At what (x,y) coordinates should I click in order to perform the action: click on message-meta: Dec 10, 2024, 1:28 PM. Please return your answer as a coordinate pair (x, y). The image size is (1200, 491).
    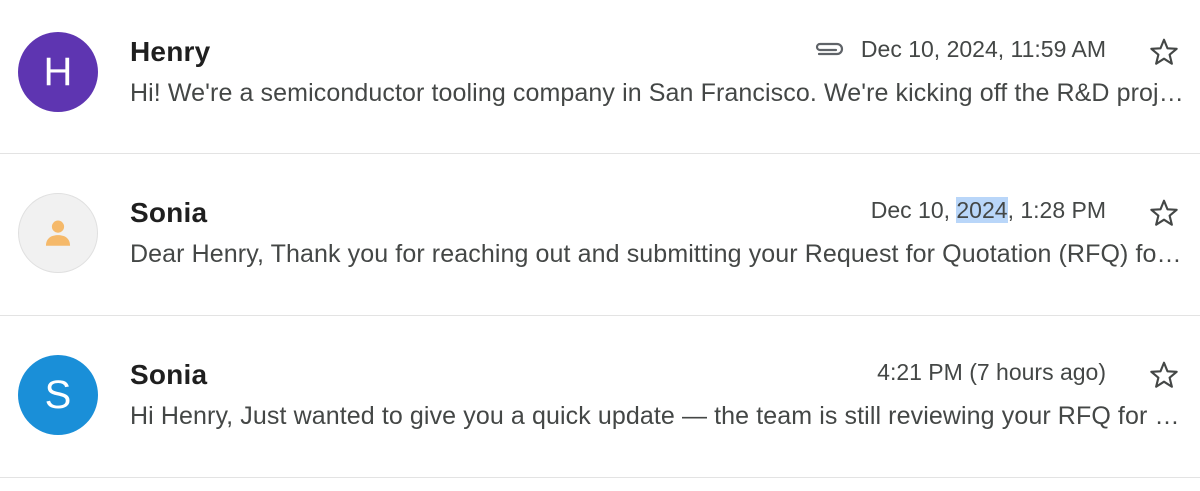
    Looking at the image, I should click on (988, 210).